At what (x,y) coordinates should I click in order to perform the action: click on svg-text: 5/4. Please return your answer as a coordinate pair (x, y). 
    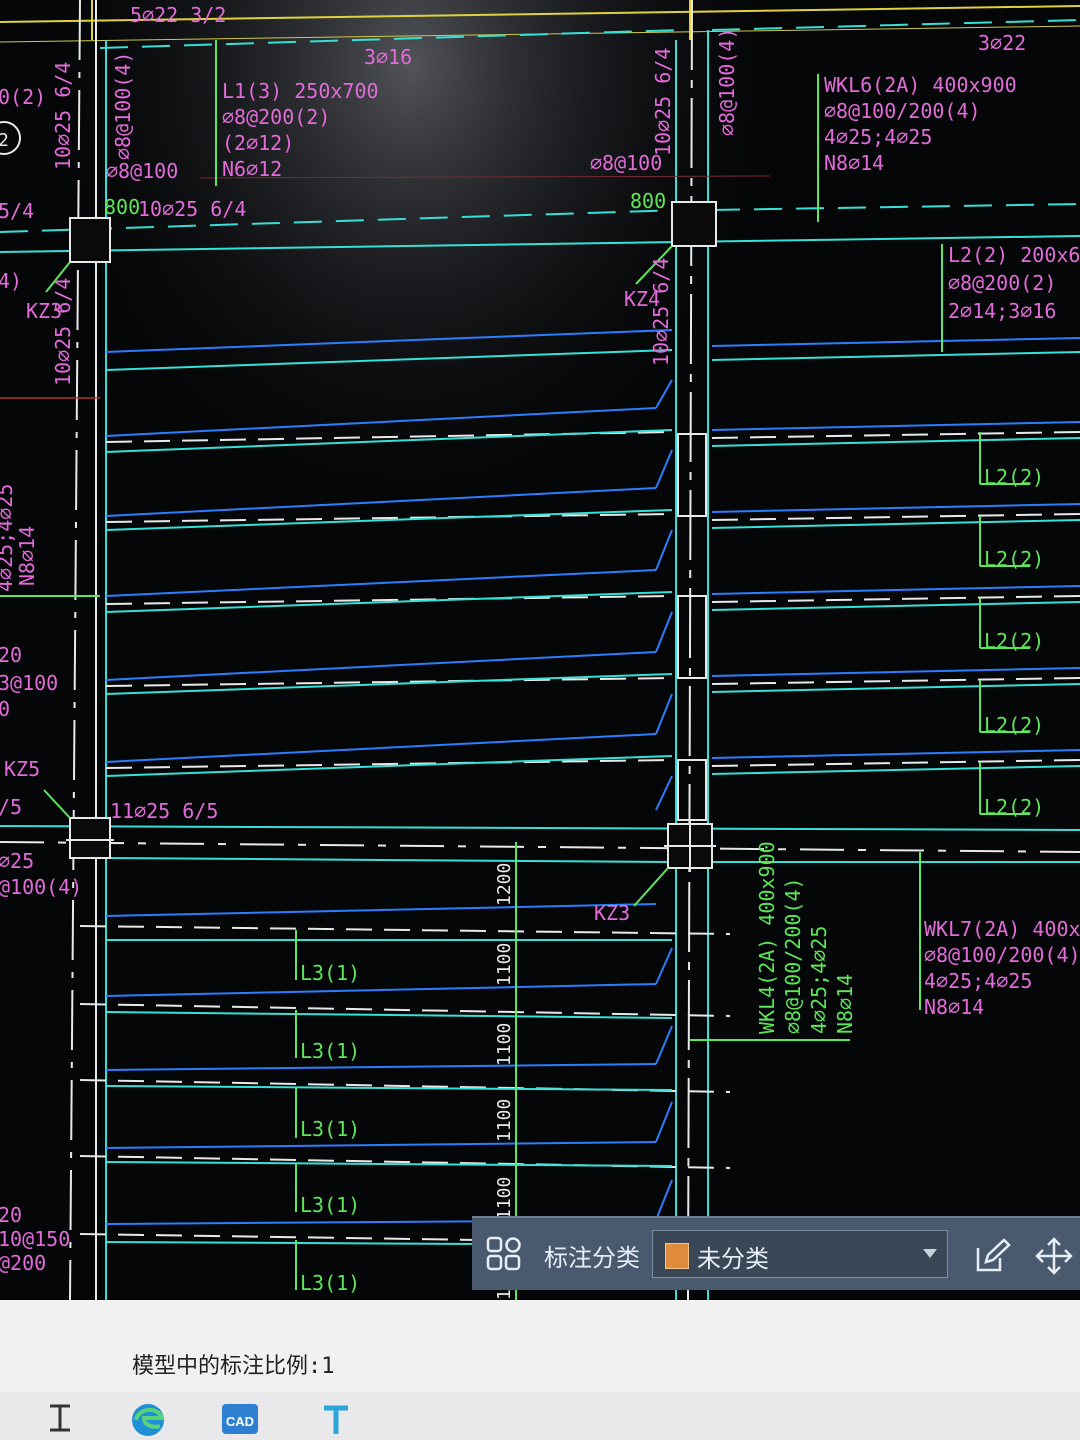
    Looking at the image, I should click on (17, 211).